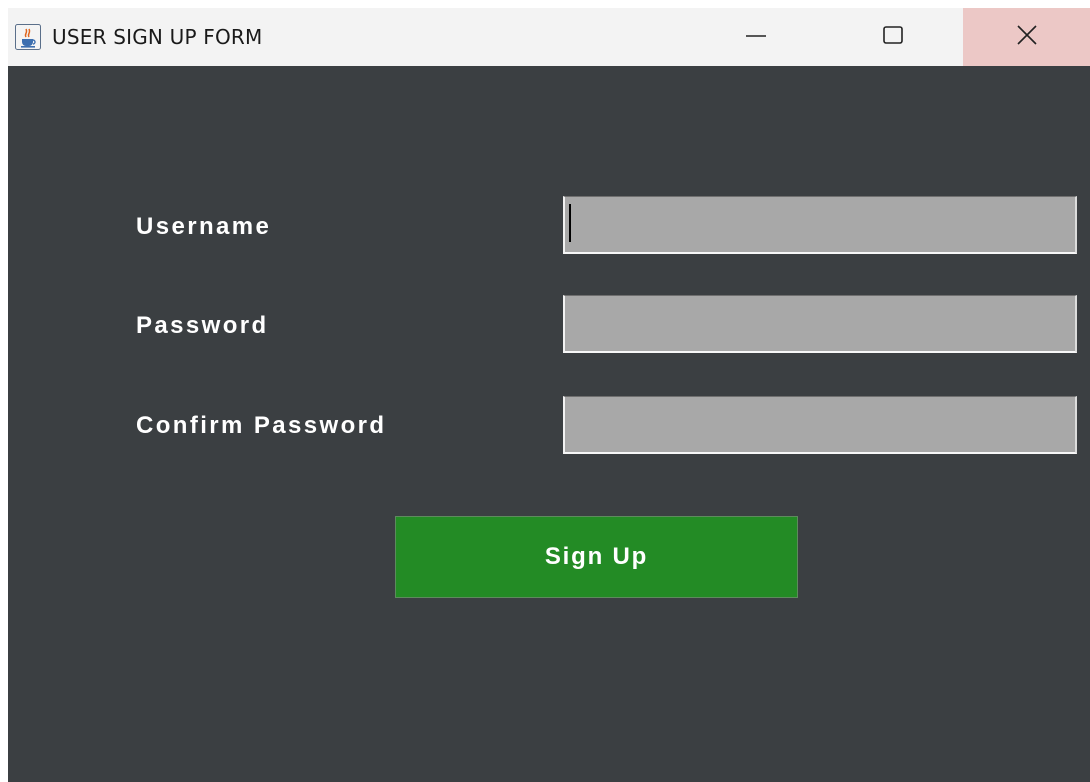 The width and height of the screenshot is (1090, 782). What do you see at coordinates (820, 225) in the screenshot?
I see `username-input` at bounding box center [820, 225].